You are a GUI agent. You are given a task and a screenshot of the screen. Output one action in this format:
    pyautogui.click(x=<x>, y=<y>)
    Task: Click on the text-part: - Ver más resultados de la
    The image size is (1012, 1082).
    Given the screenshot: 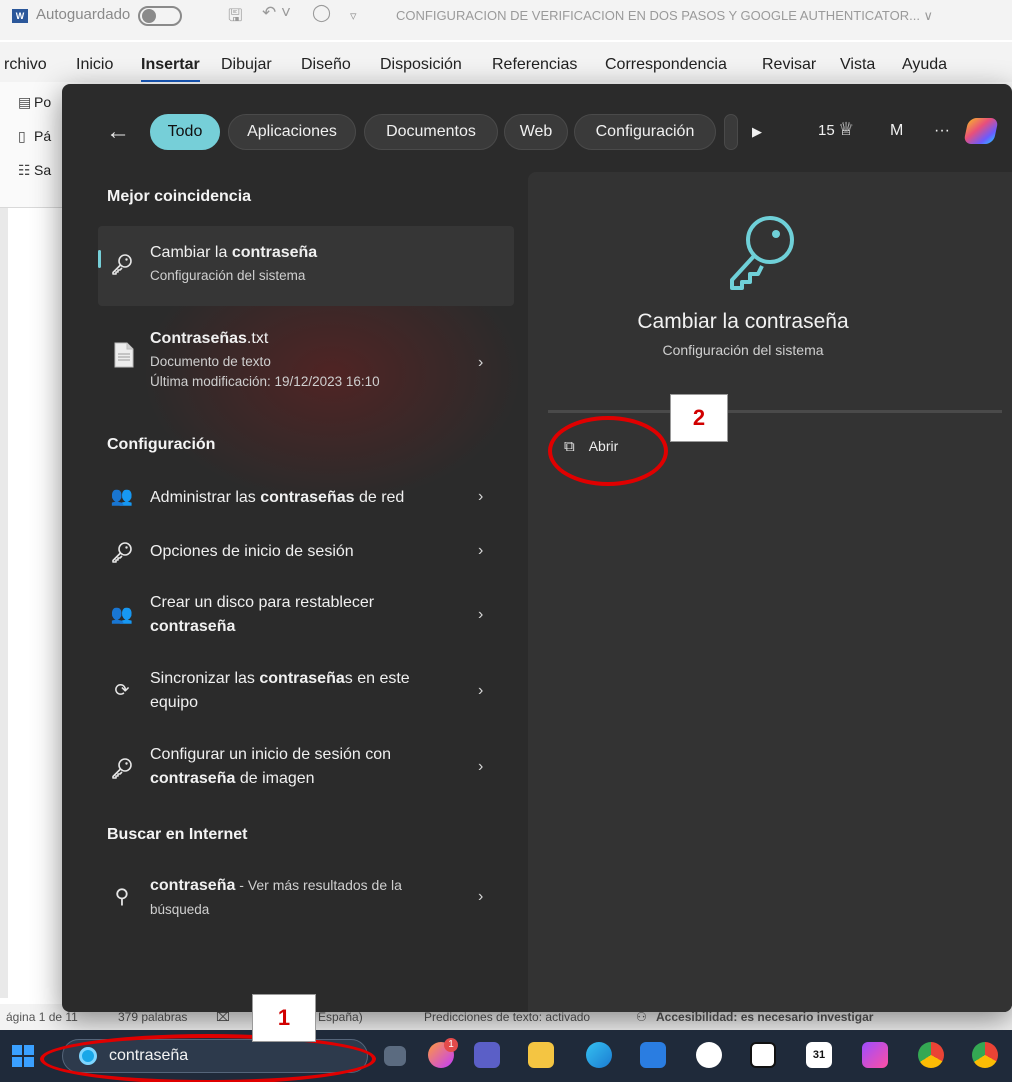 What is the action you would take?
    pyautogui.click(x=318, y=885)
    